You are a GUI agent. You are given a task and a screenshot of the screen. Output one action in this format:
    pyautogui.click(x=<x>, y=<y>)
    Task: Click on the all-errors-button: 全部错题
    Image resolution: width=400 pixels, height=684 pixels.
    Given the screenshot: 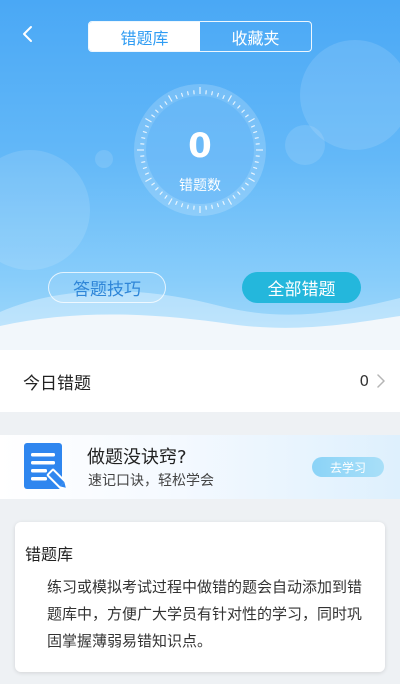 What is the action you would take?
    pyautogui.click(x=301, y=287)
    